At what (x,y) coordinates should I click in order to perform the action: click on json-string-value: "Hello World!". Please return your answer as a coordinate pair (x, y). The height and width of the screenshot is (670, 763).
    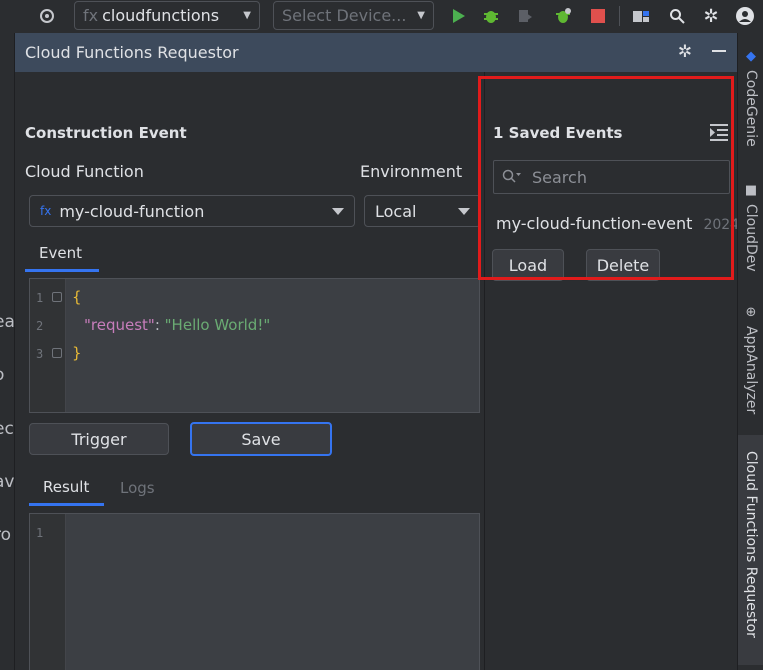
    Looking at the image, I should click on (217, 325).